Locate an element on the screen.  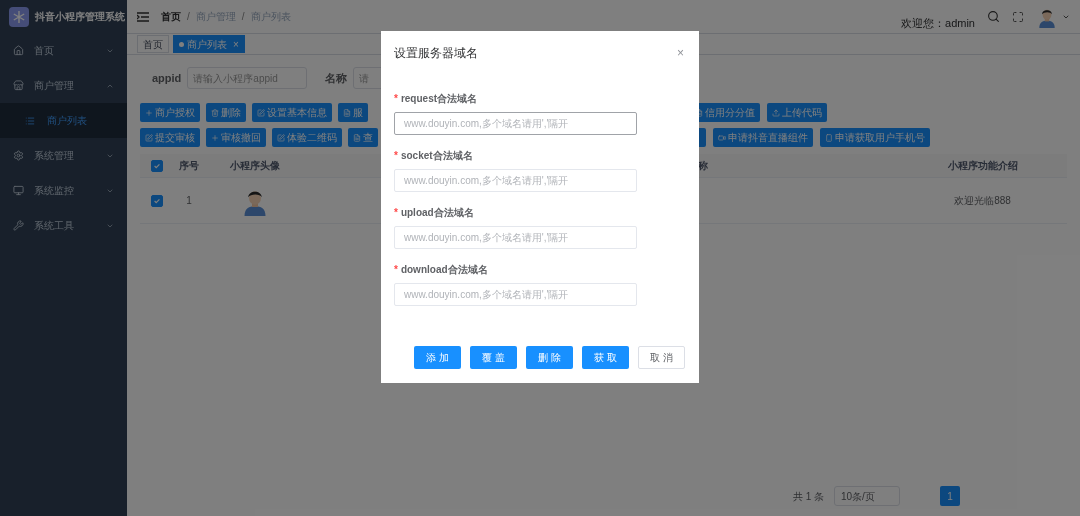
video-icon is located at coordinates (722, 137).